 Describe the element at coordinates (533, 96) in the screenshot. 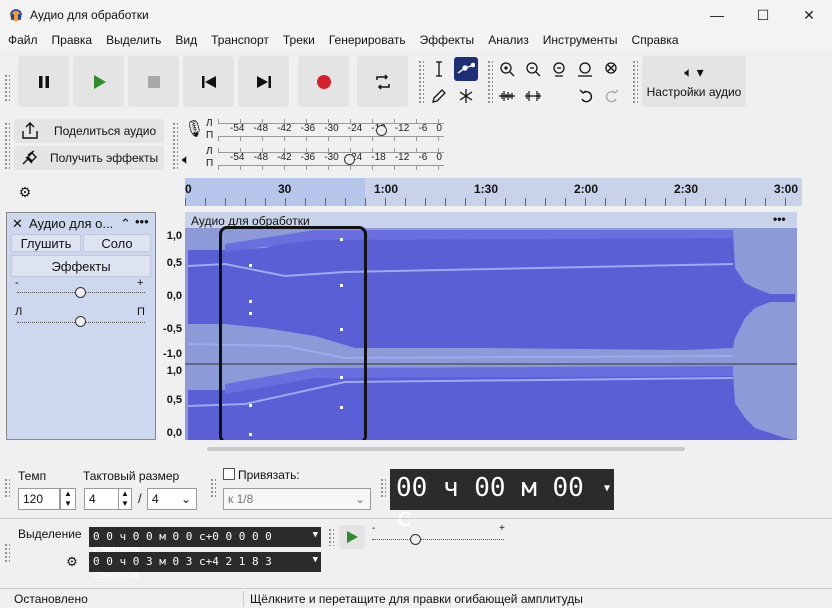

I see `silence-button` at that location.